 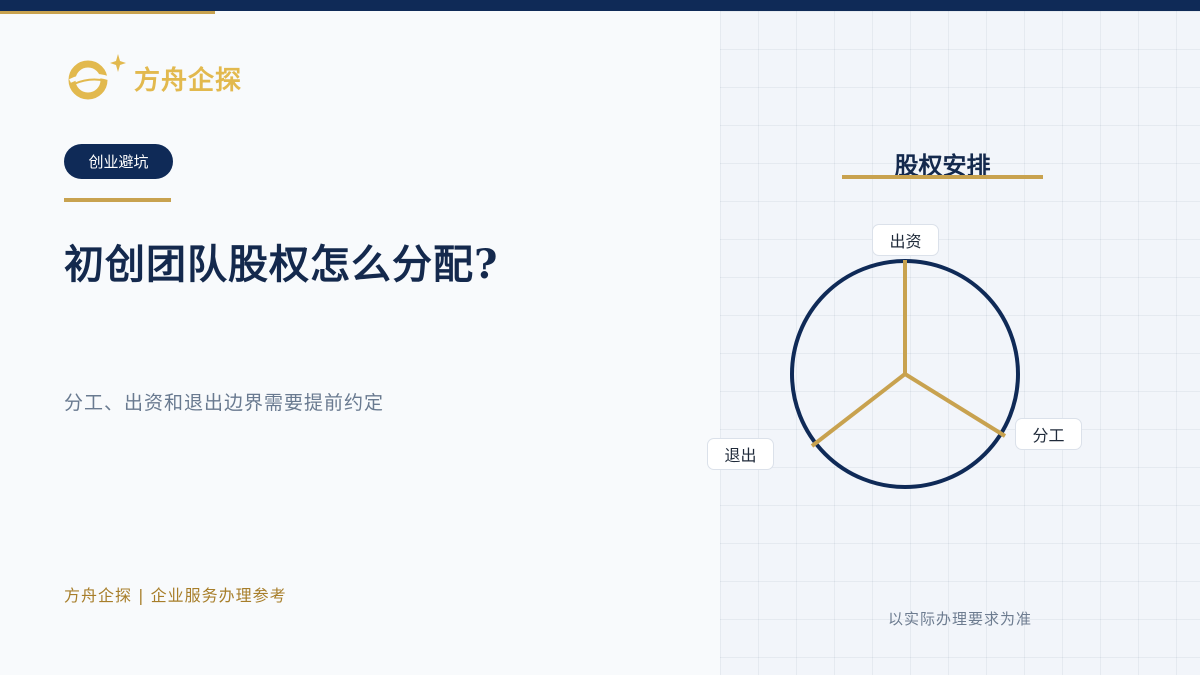 What do you see at coordinates (224, 403) in the screenshot?
I see `page-subtitle: 分工、出资和退出边界需要提前约定` at bounding box center [224, 403].